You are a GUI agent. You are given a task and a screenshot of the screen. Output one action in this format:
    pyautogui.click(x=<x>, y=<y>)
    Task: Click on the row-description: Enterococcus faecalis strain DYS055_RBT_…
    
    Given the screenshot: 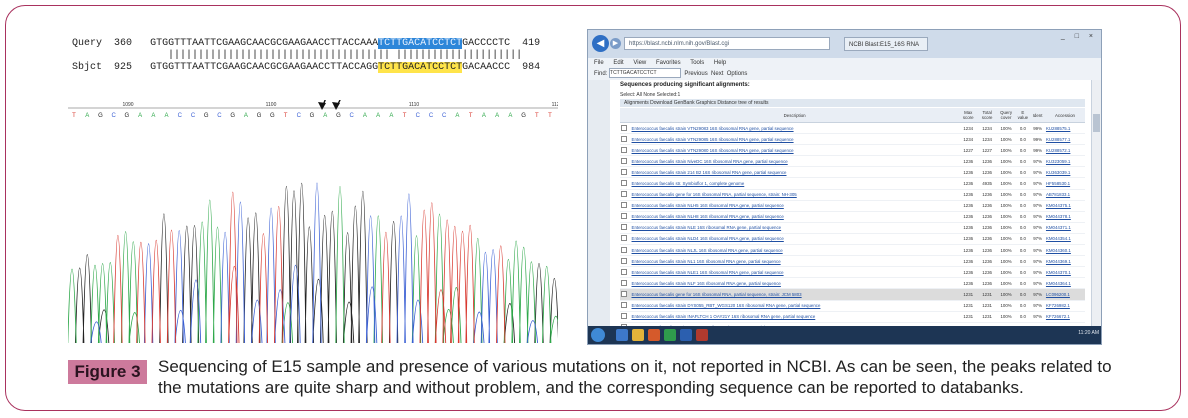 What is the action you would take?
    pyautogui.click(x=794, y=306)
    